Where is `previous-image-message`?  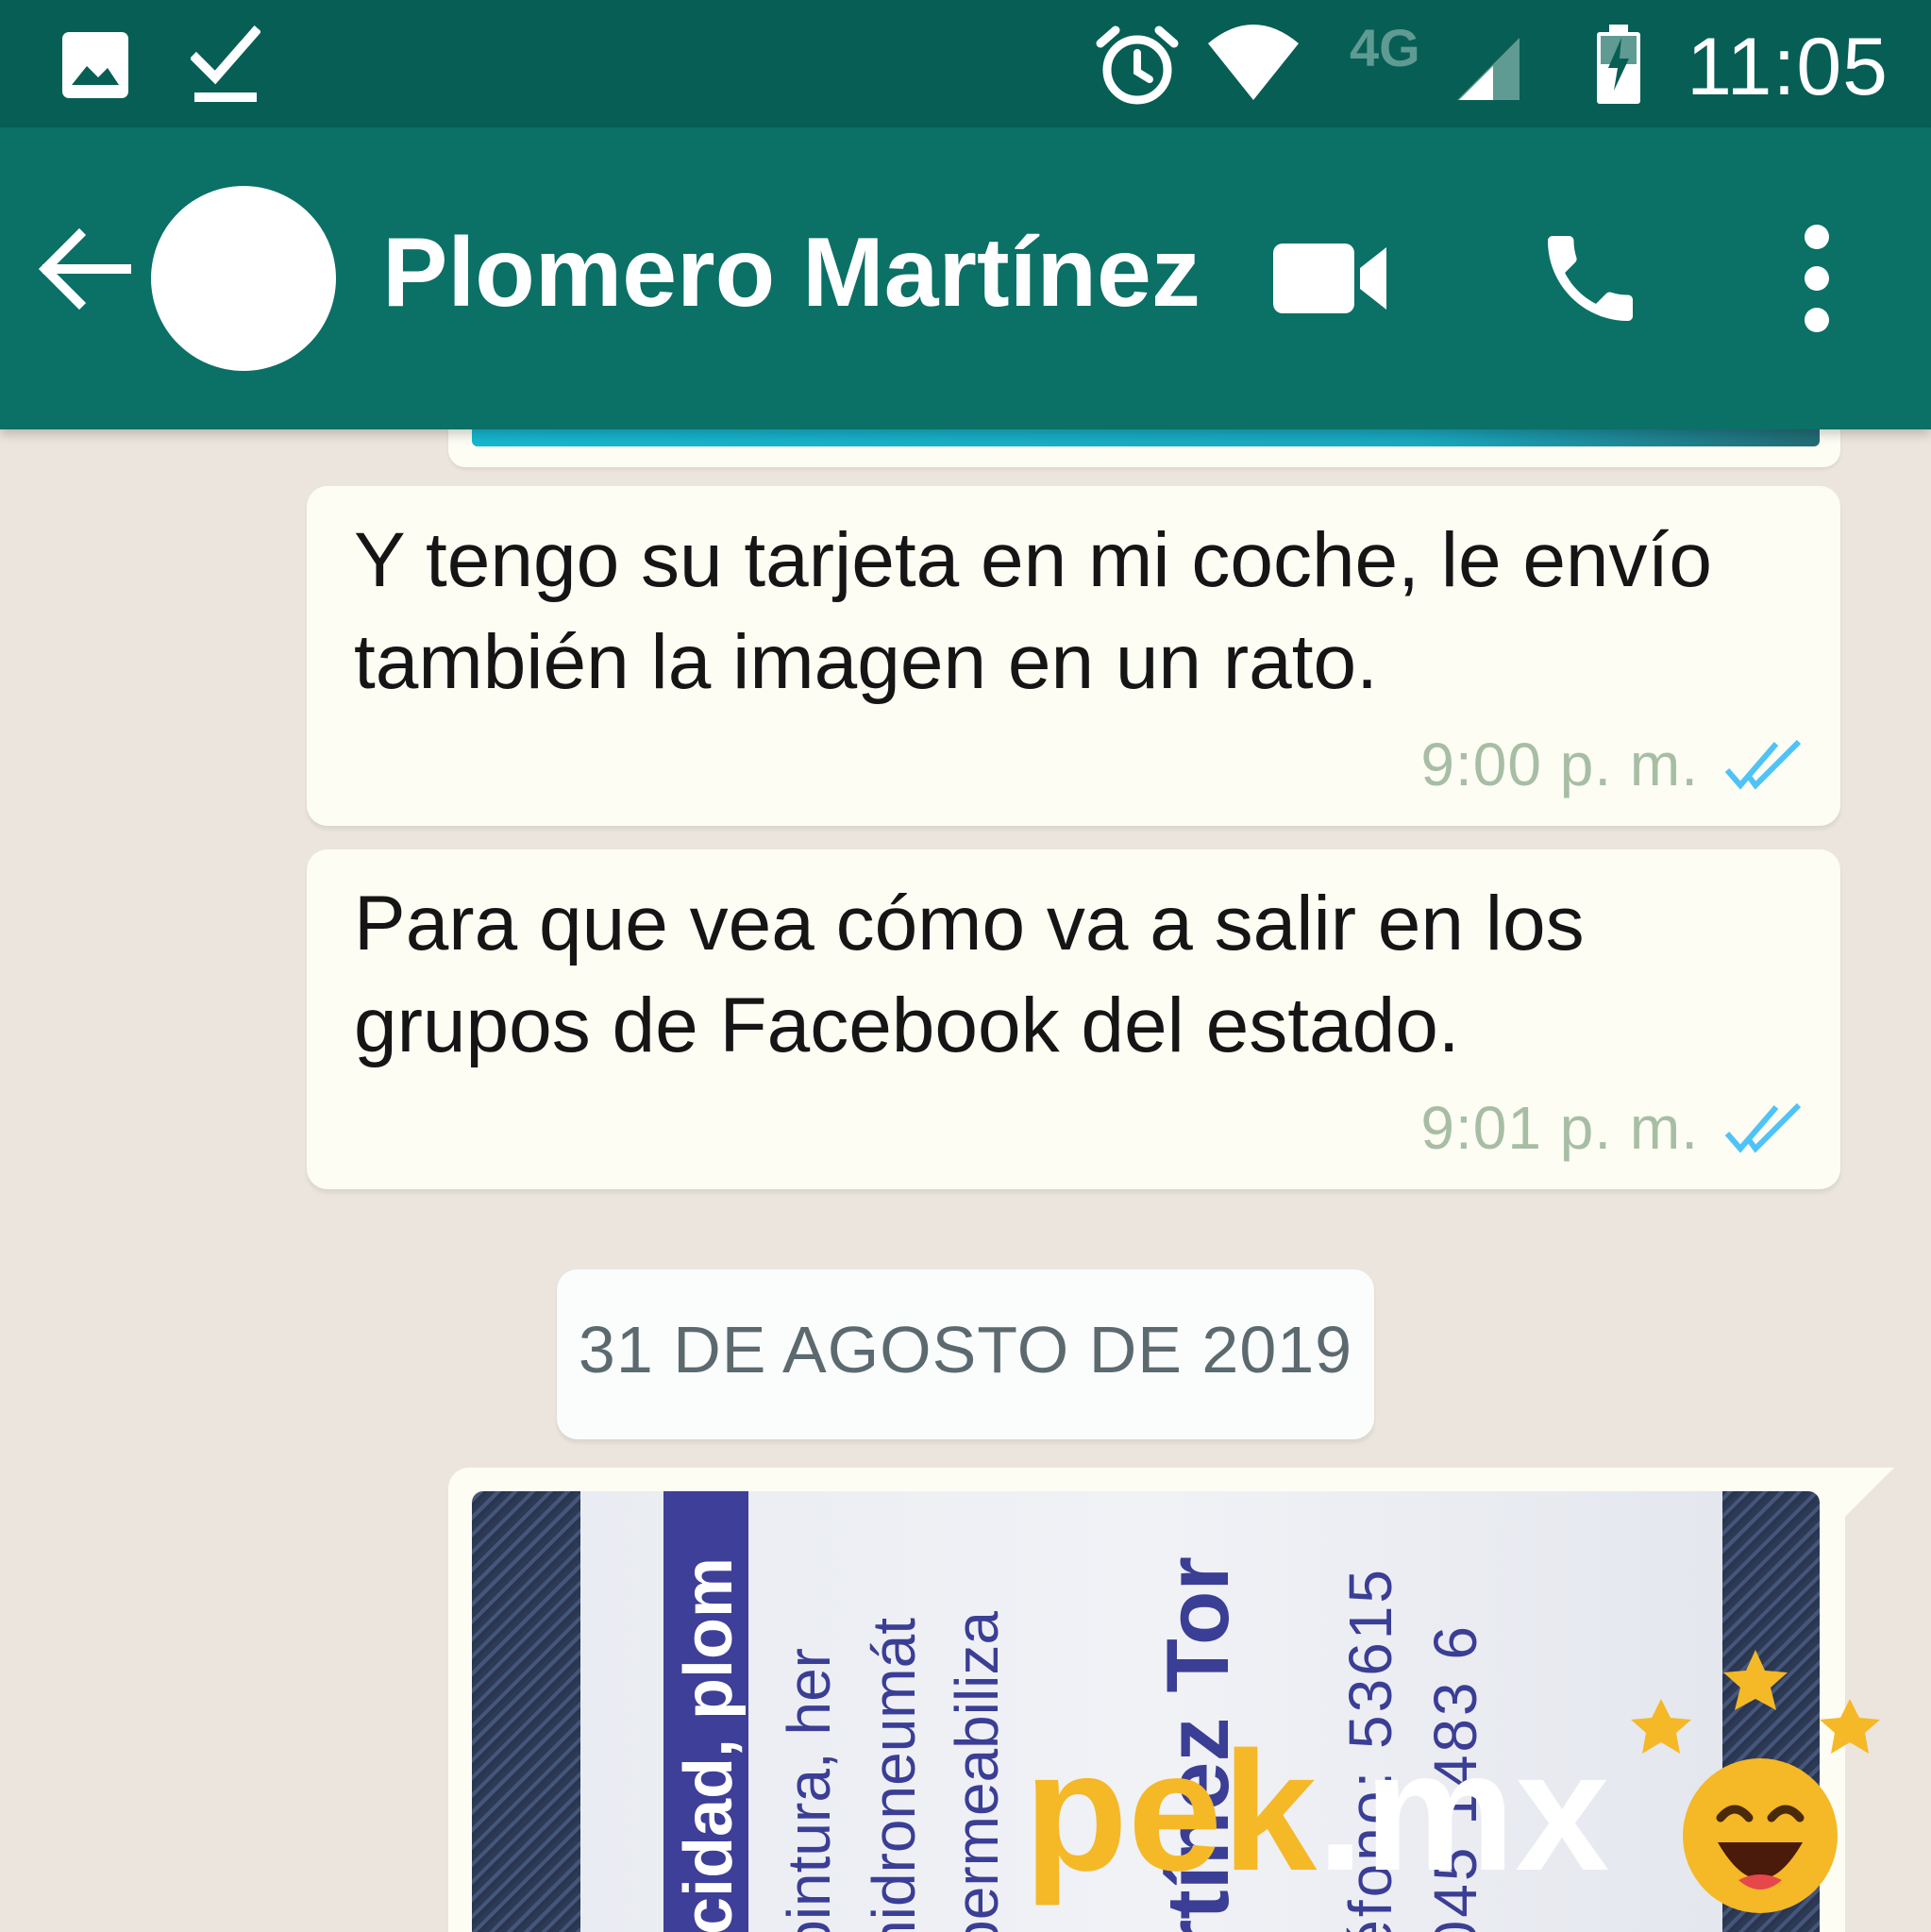 previous-image-message is located at coordinates (1144, 448).